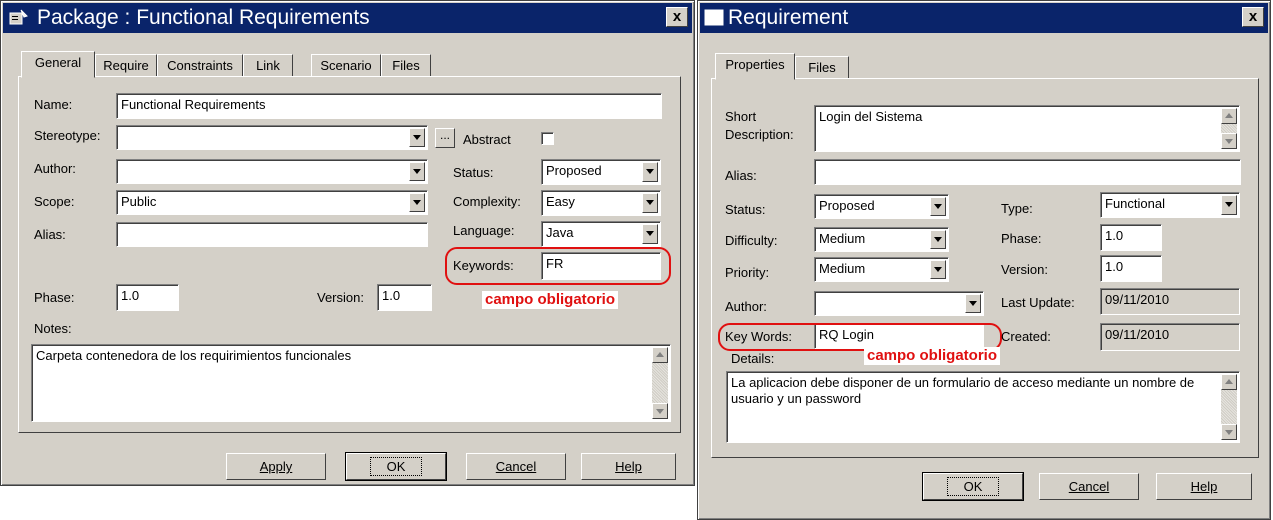  Describe the element at coordinates (1170, 301) in the screenshot. I see `last-update-field: 09/11/2010` at that location.